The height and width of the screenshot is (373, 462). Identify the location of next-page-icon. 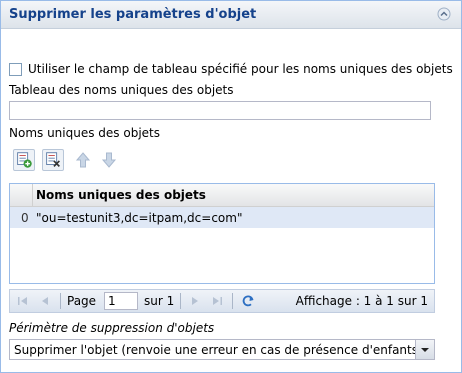
(195, 301).